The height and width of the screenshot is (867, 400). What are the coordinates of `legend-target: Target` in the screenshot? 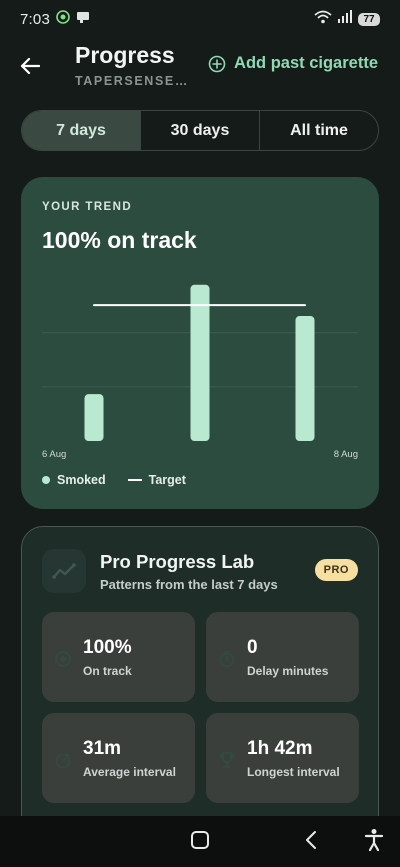 It's located at (156, 480).